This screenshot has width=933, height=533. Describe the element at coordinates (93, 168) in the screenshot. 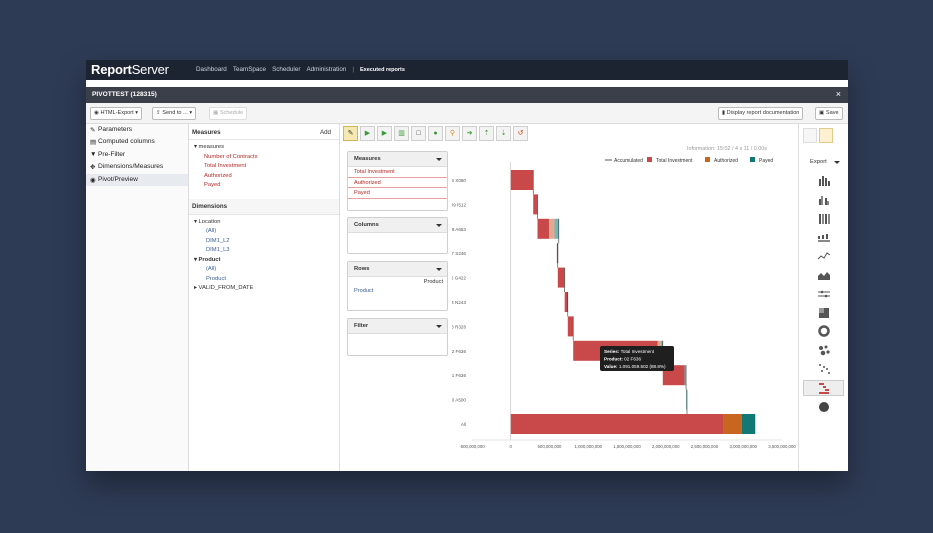

I see `cubes-icon: ✥` at that location.